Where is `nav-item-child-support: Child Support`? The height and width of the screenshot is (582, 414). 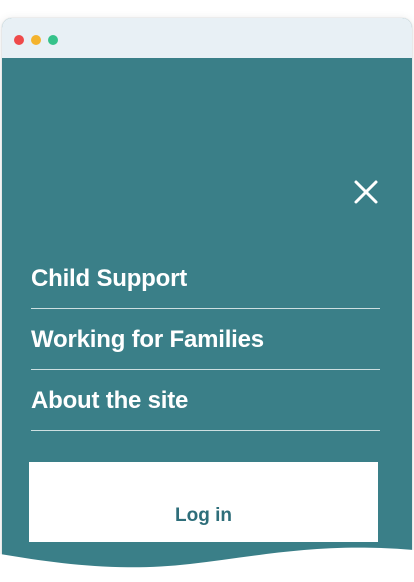
nav-item-child-support: Child Support is located at coordinates (205, 278).